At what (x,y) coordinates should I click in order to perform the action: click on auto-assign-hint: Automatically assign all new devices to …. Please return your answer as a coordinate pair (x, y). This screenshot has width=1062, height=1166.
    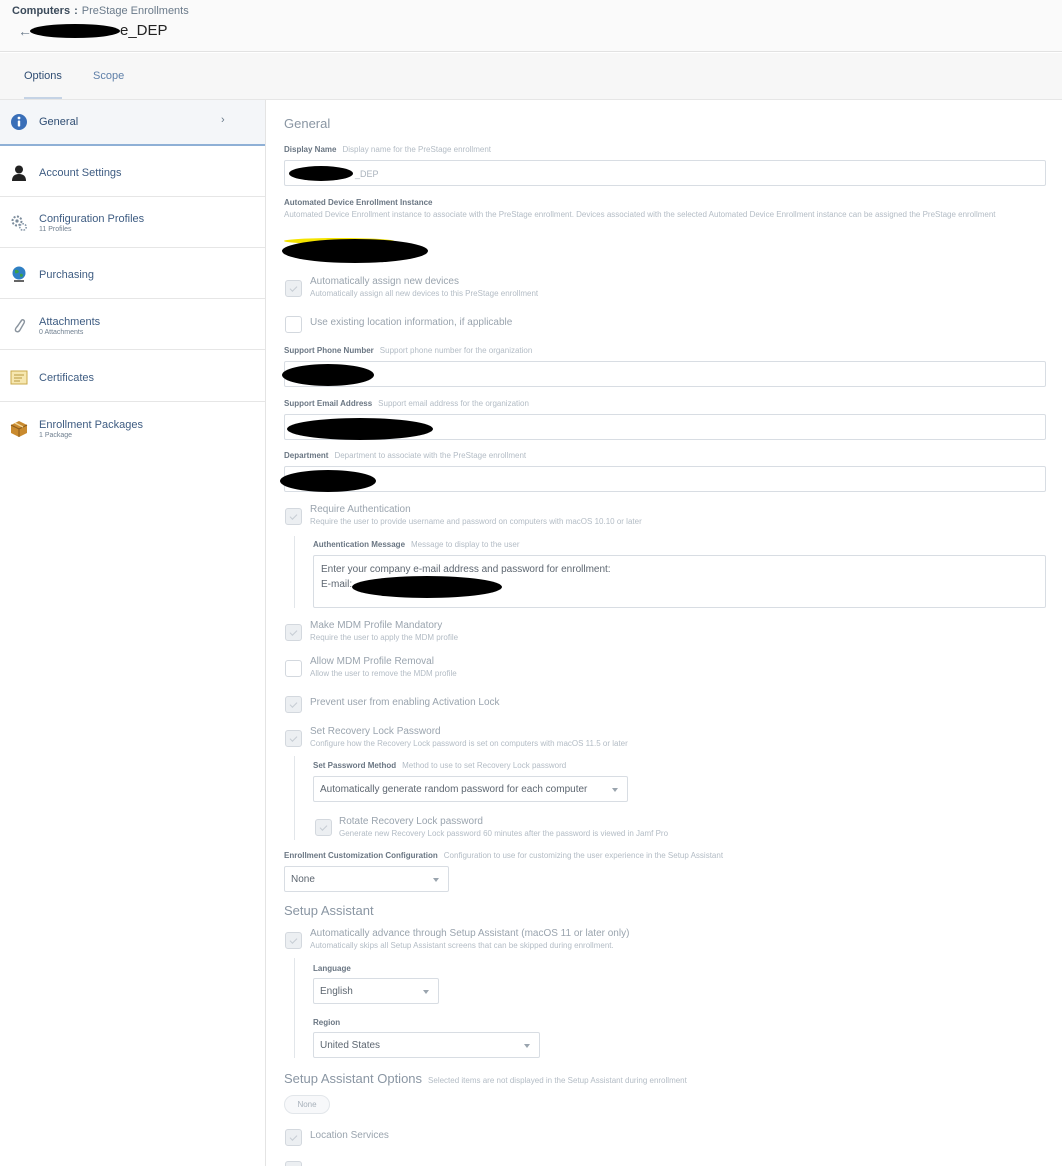
    Looking at the image, I should click on (424, 293).